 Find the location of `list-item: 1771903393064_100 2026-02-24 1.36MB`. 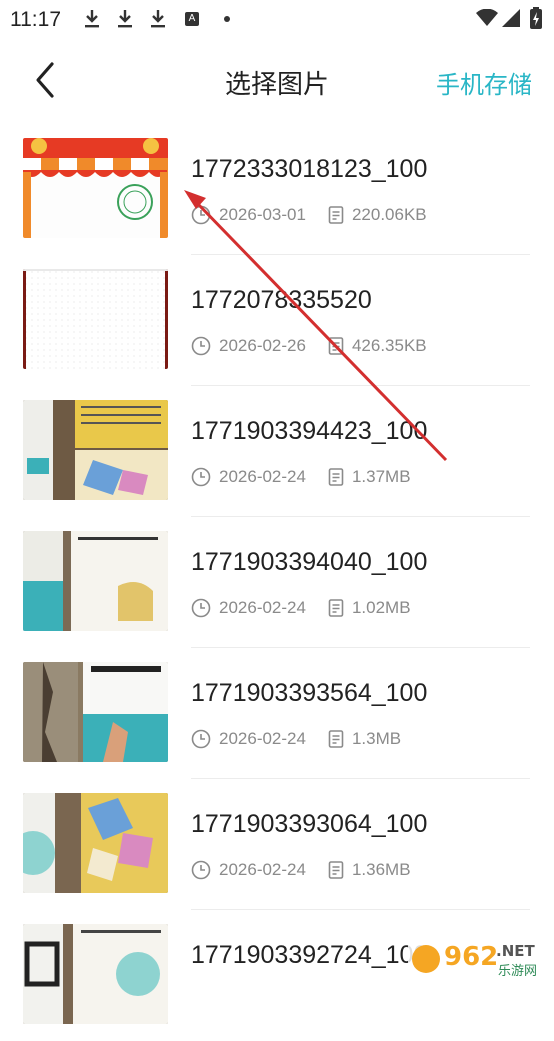

list-item: 1771903393064_100 2026-02-24 1.36MB is located at coordinates (277, 844).